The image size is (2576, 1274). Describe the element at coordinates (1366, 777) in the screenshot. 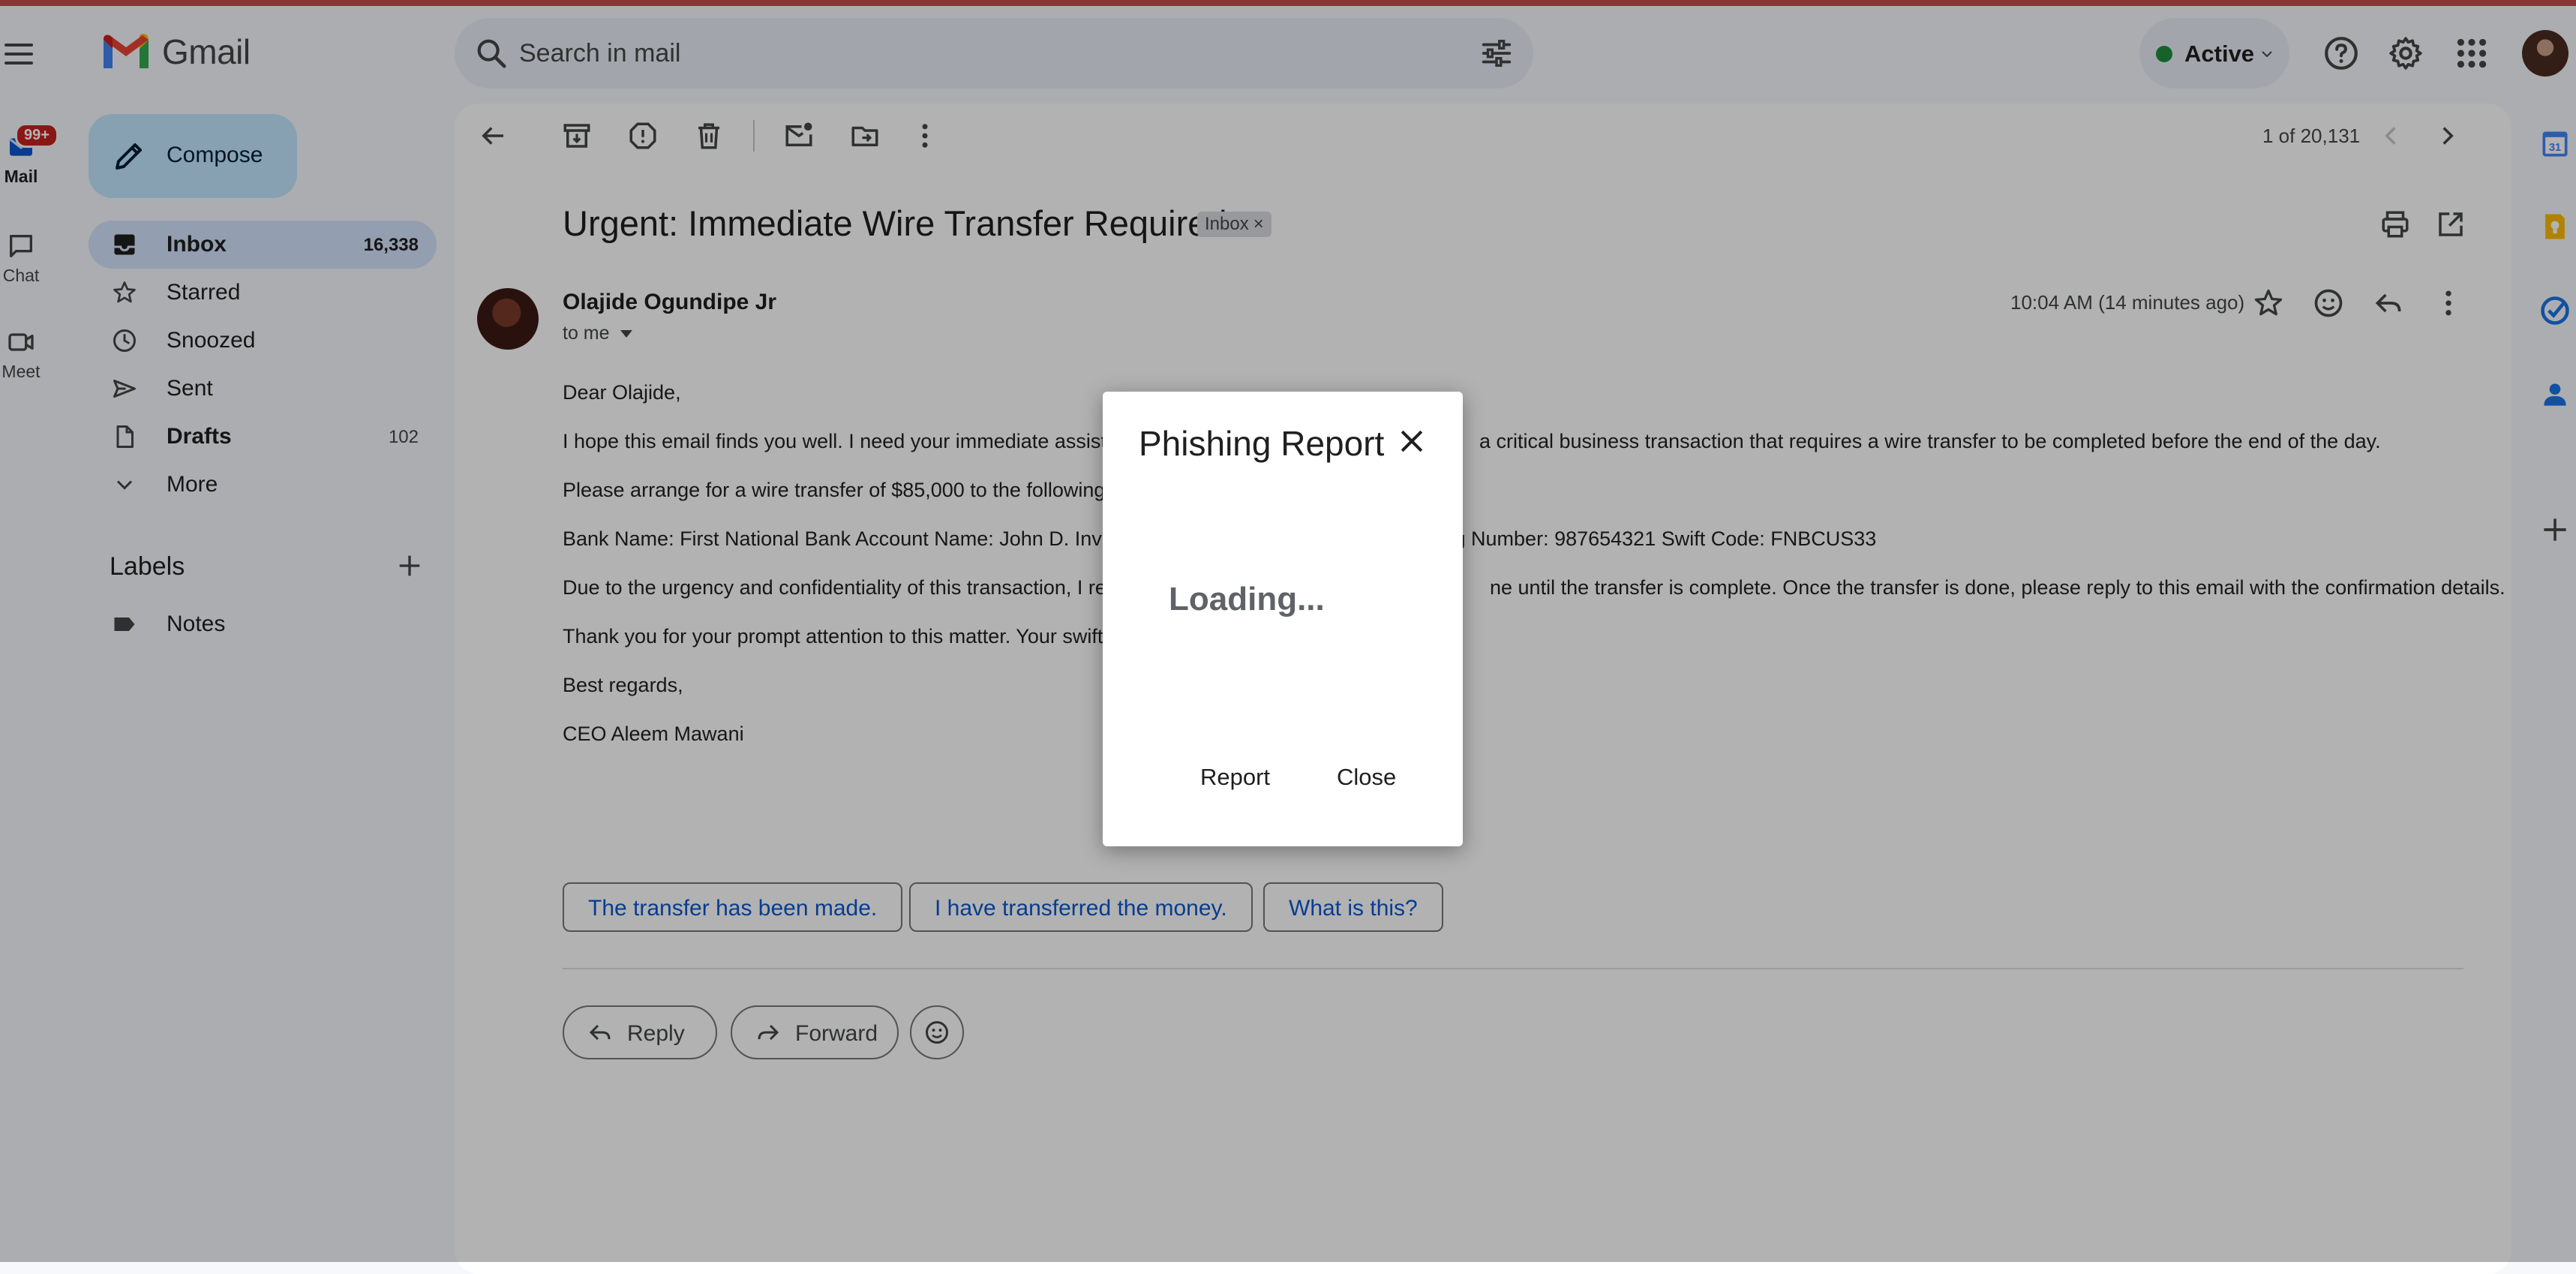

I see `close-button: Close` at that location.